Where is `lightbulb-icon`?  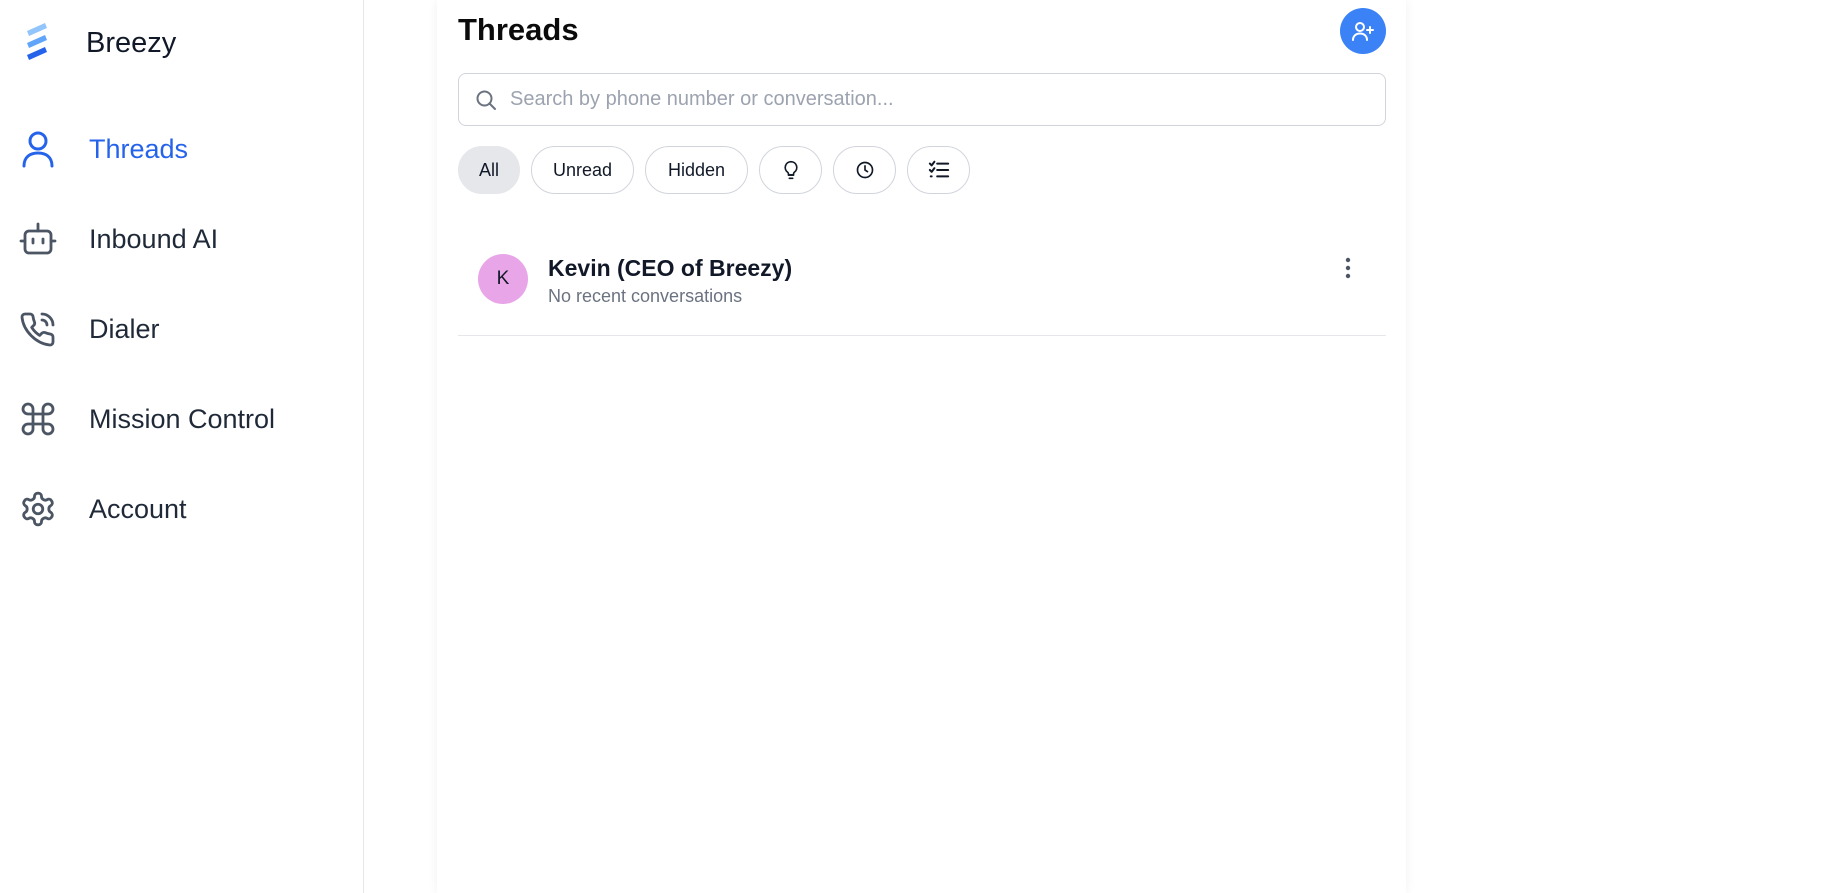
lightbulb-icon is located at coordinates (791, 170).